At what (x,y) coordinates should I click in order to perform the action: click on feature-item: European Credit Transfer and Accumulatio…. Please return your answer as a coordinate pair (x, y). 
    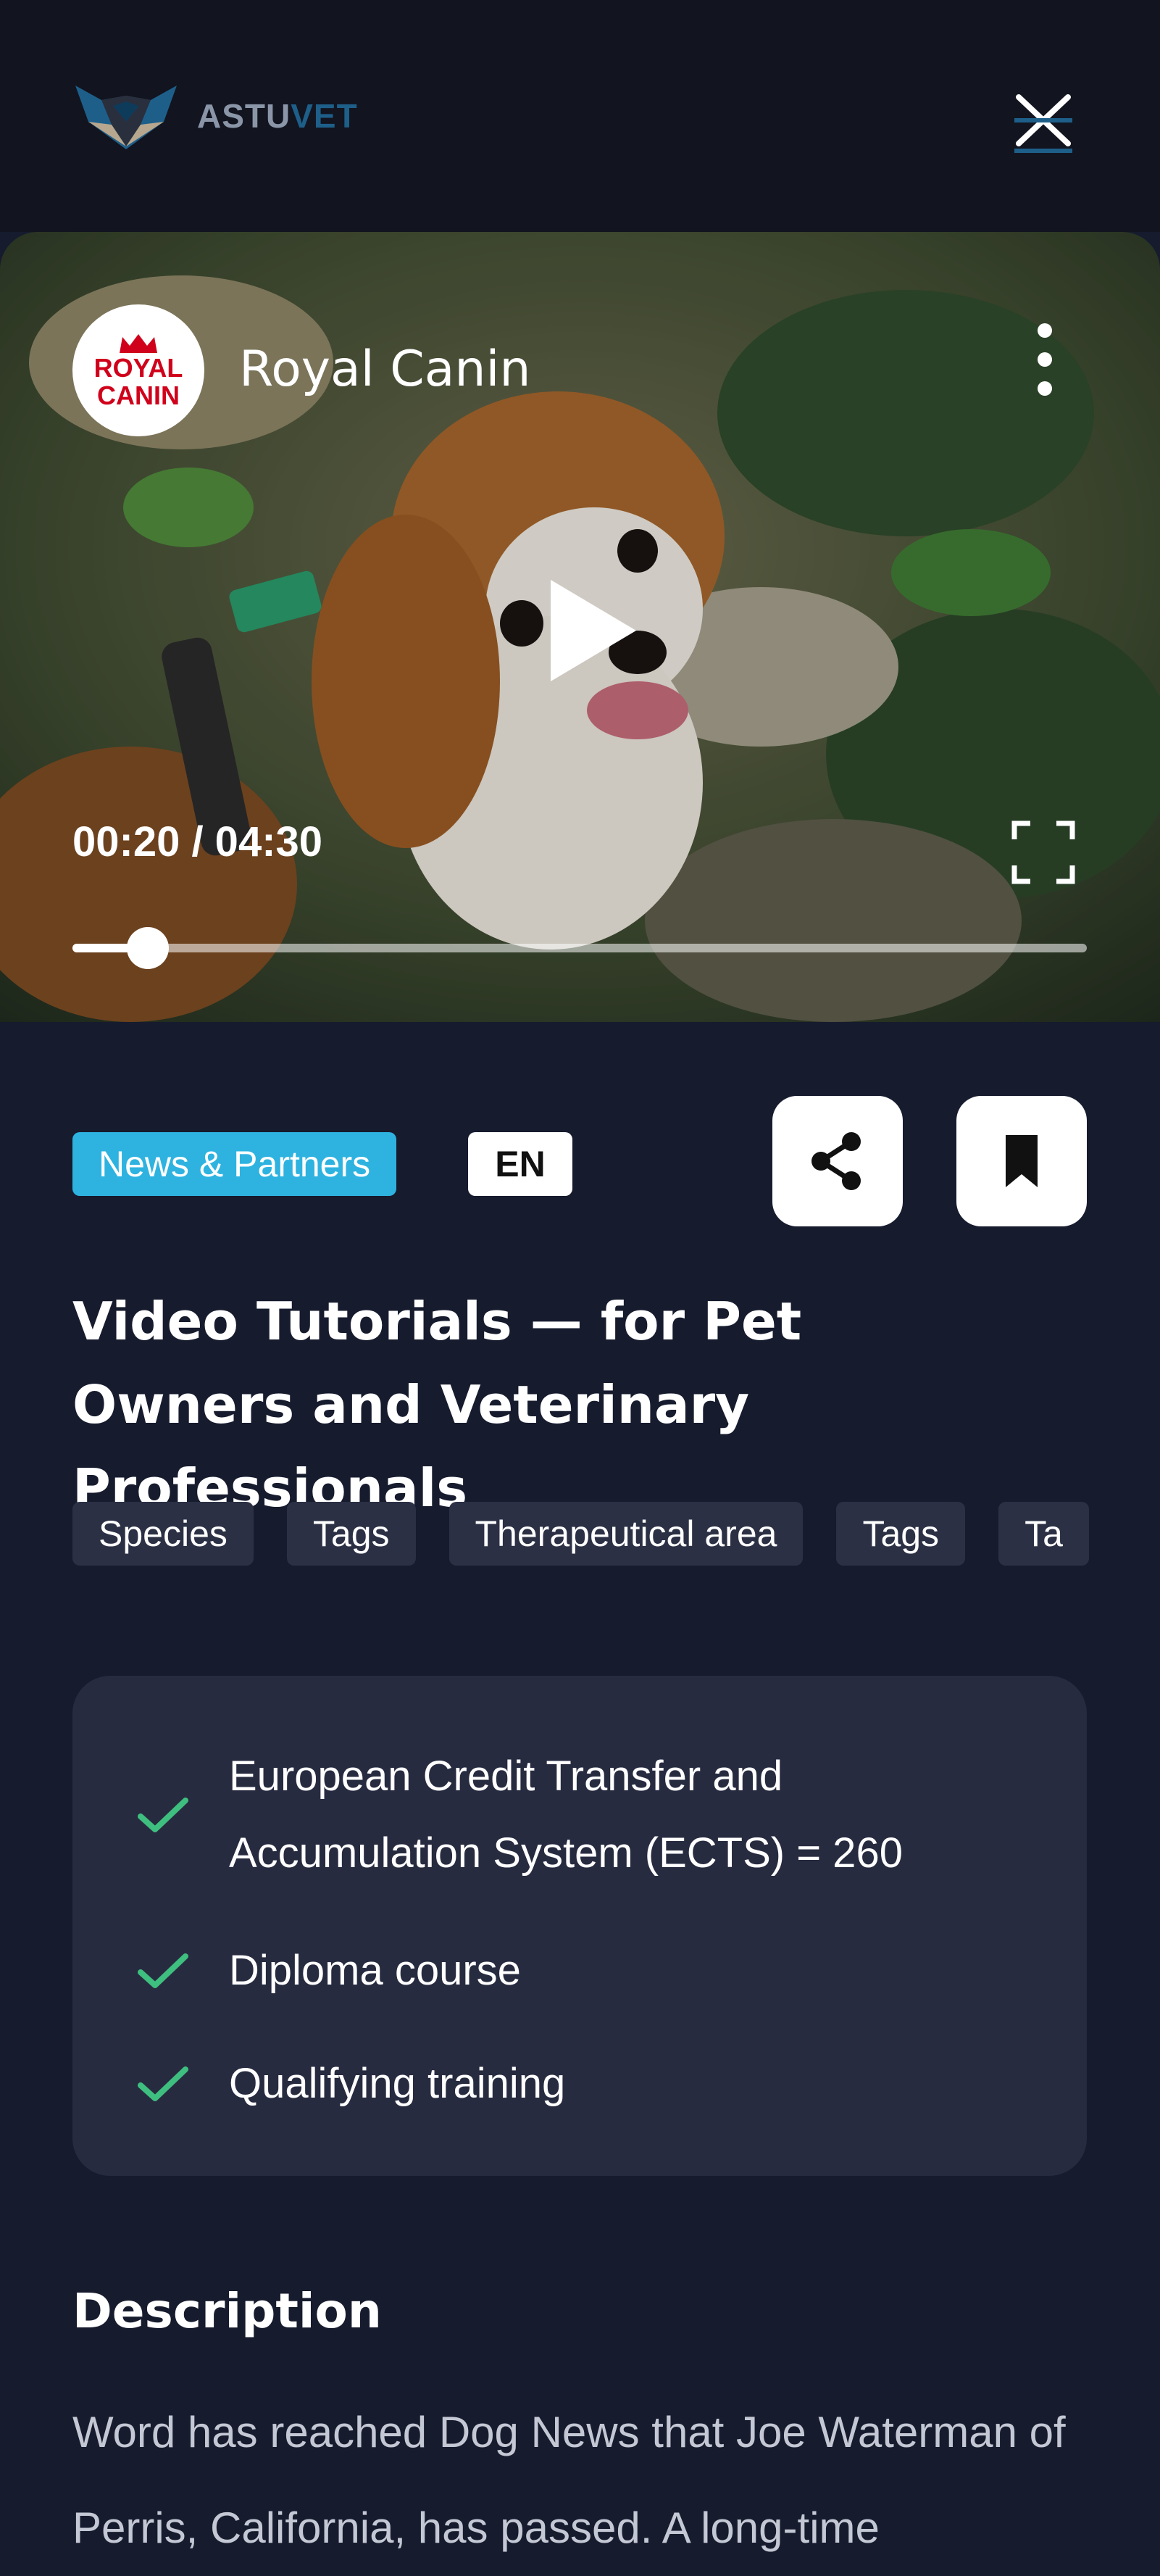
    Looking at the image, I should click on (579, 1815).